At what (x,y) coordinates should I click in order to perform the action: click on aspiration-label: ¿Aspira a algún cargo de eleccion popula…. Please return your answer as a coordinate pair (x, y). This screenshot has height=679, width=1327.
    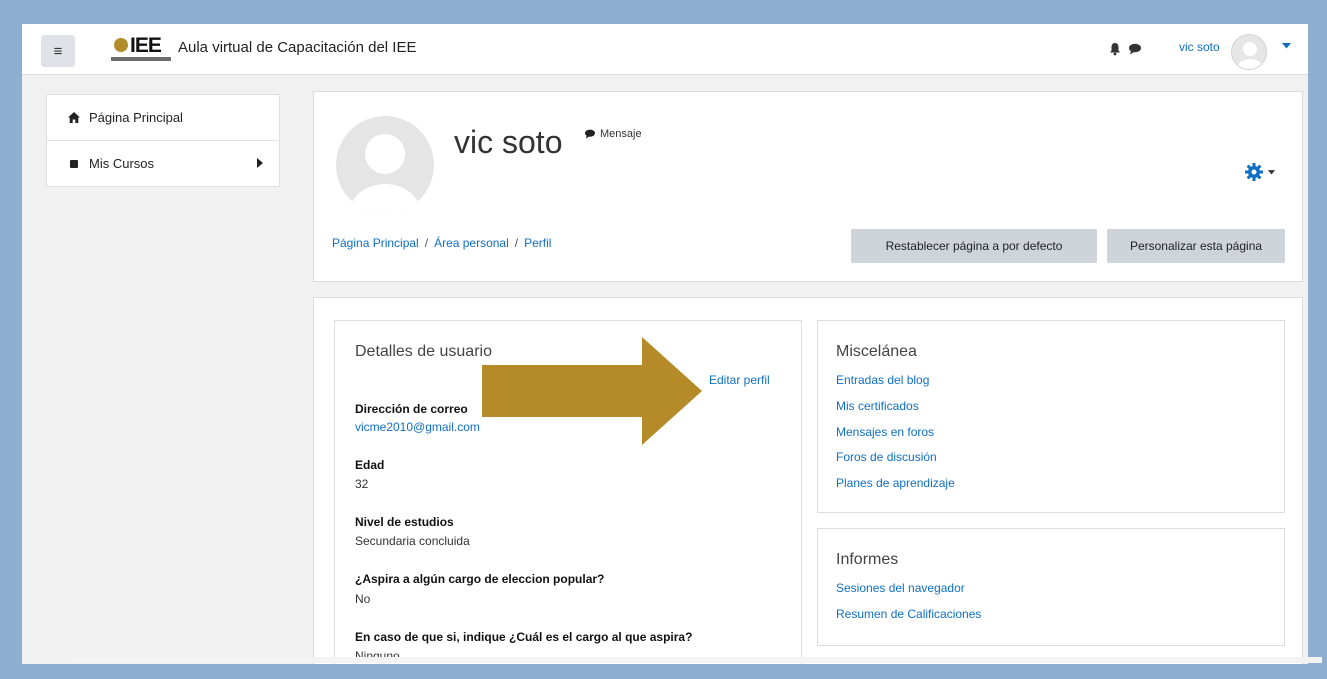
    Looking at the image, I should click on (480, 579).